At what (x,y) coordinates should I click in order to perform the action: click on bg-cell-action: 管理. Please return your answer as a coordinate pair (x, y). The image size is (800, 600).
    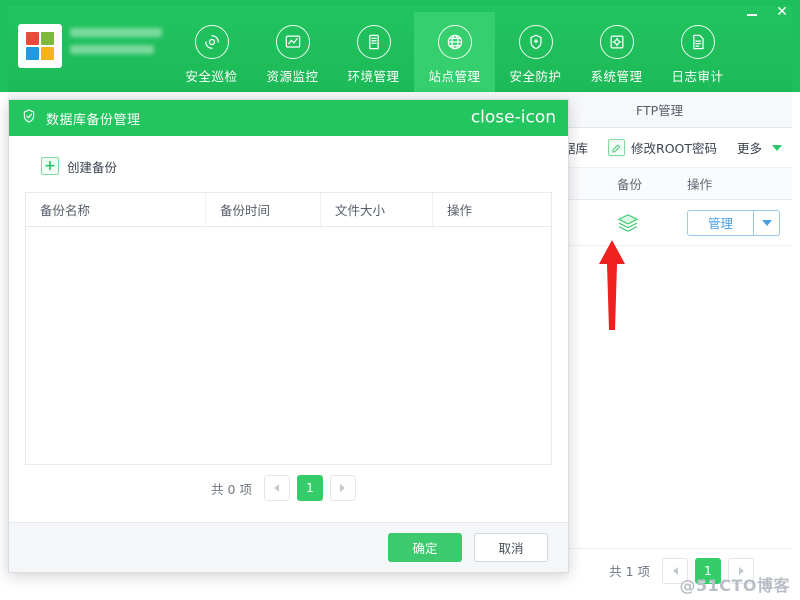
    Looking at the image, I should click on (728, 222).